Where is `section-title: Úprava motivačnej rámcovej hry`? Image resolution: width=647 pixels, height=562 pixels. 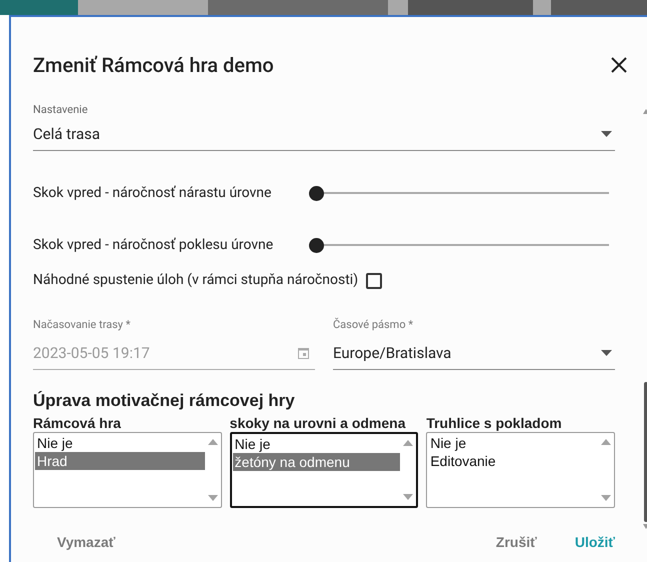
section-title: Úprava motivačnej rámcovej hry is located at coordinates (164, 401).